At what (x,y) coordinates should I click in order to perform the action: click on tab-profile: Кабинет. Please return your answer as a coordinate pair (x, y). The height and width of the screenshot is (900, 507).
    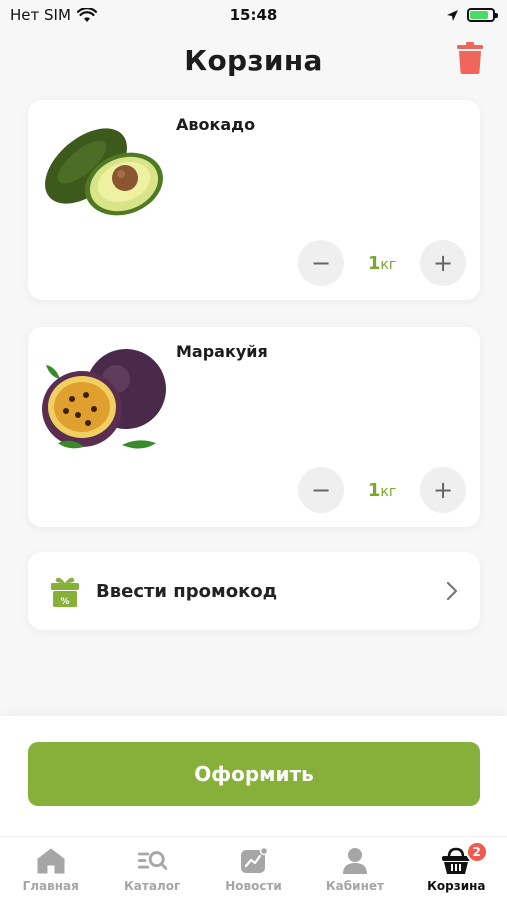
    Looking at the image, I should click on (354, 868).